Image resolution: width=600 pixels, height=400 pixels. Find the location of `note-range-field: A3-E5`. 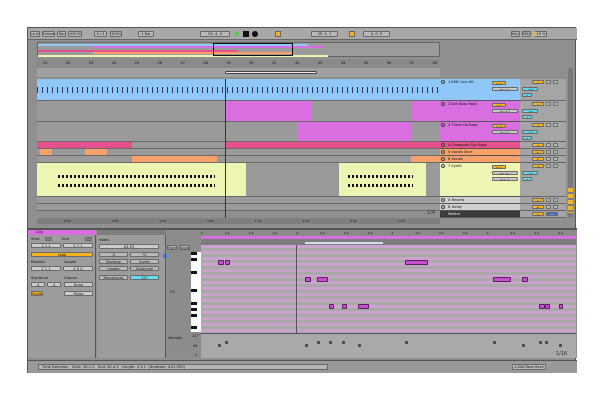

note-range-field: A3-E5 is located at coordinates (129, 246).